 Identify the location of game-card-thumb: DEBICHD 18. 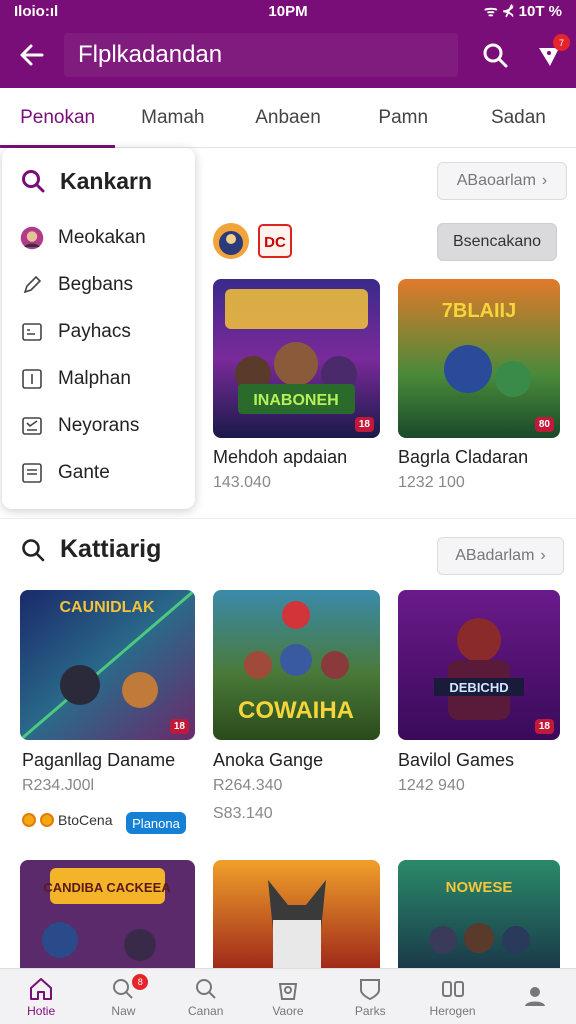
(479, 665).